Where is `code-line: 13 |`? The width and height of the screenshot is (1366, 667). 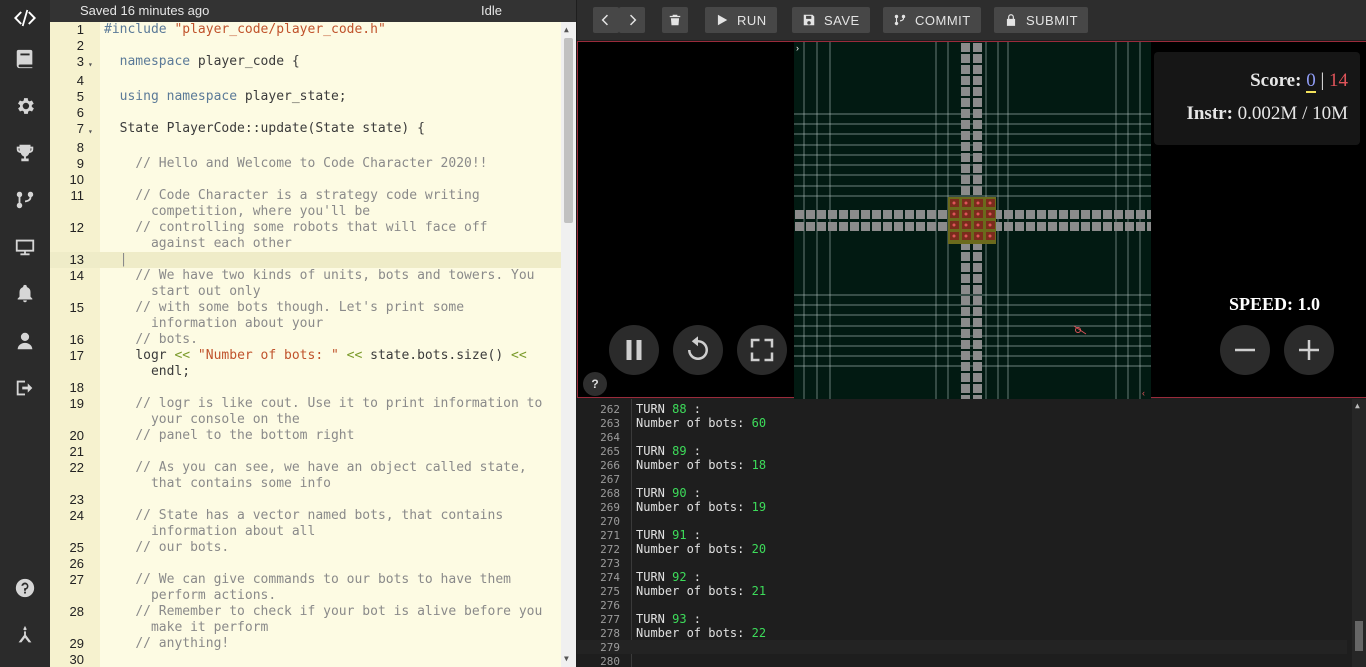
code-line: 13 | is located at coordinates (305, 260).